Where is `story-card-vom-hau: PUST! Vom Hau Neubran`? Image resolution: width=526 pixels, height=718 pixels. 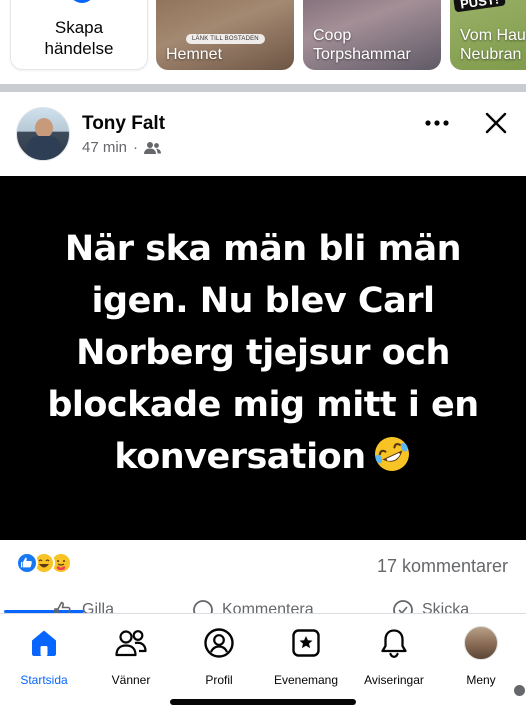
story-card-vom-hau: PUST! Vom Hau Neubran is located at coordinates (488, 35).